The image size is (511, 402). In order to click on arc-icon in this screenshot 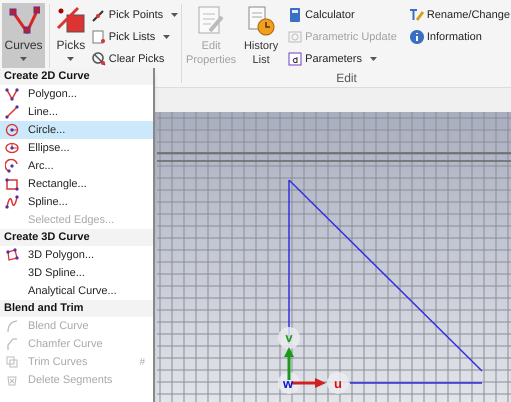, I will do `click(12, 166)`.